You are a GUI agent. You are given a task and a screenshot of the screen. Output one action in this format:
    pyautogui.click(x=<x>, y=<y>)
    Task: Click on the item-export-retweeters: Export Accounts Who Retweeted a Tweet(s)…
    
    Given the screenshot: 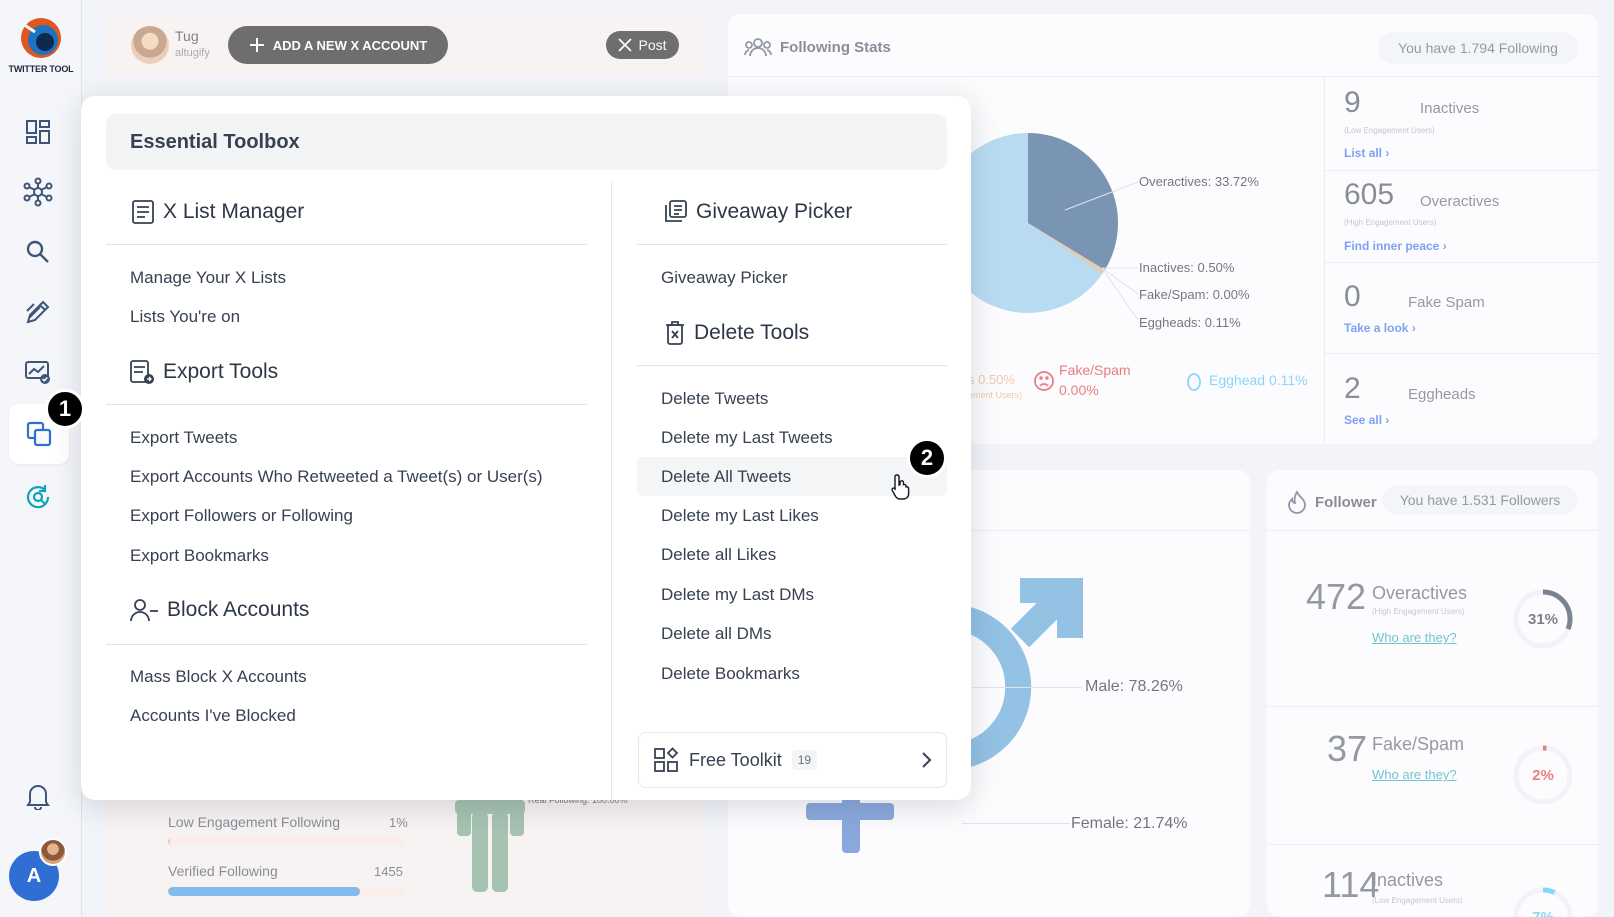 What is the action you would take?
    pyautogui.click(x=336, y=477)
    